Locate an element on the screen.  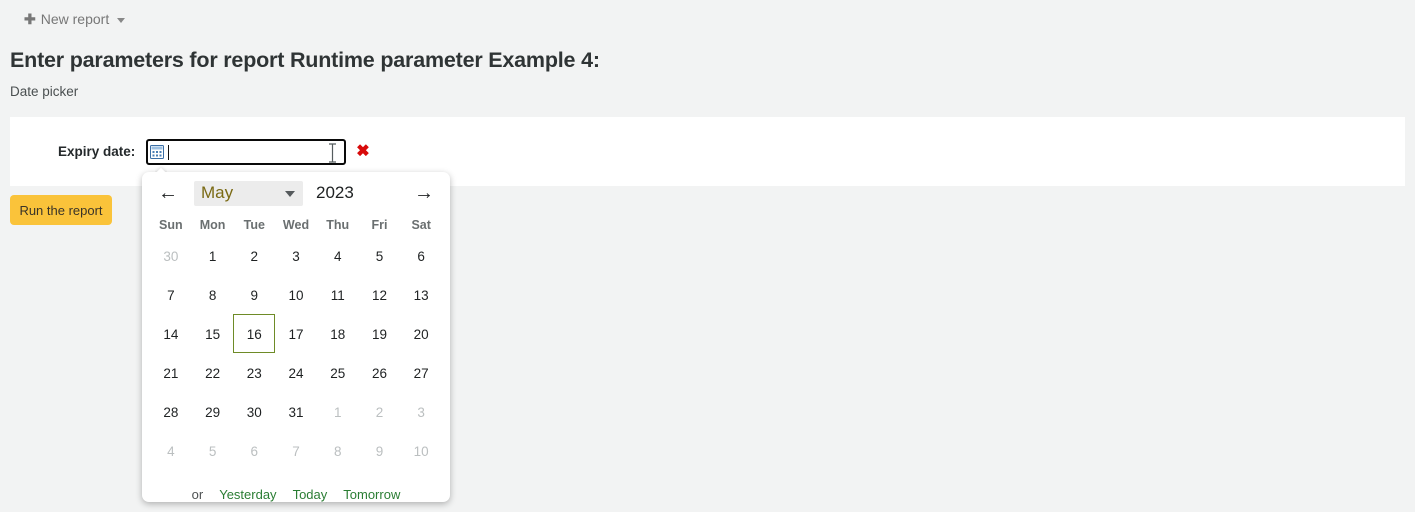
year-label: 2023 is located at coordinates (335, 192).